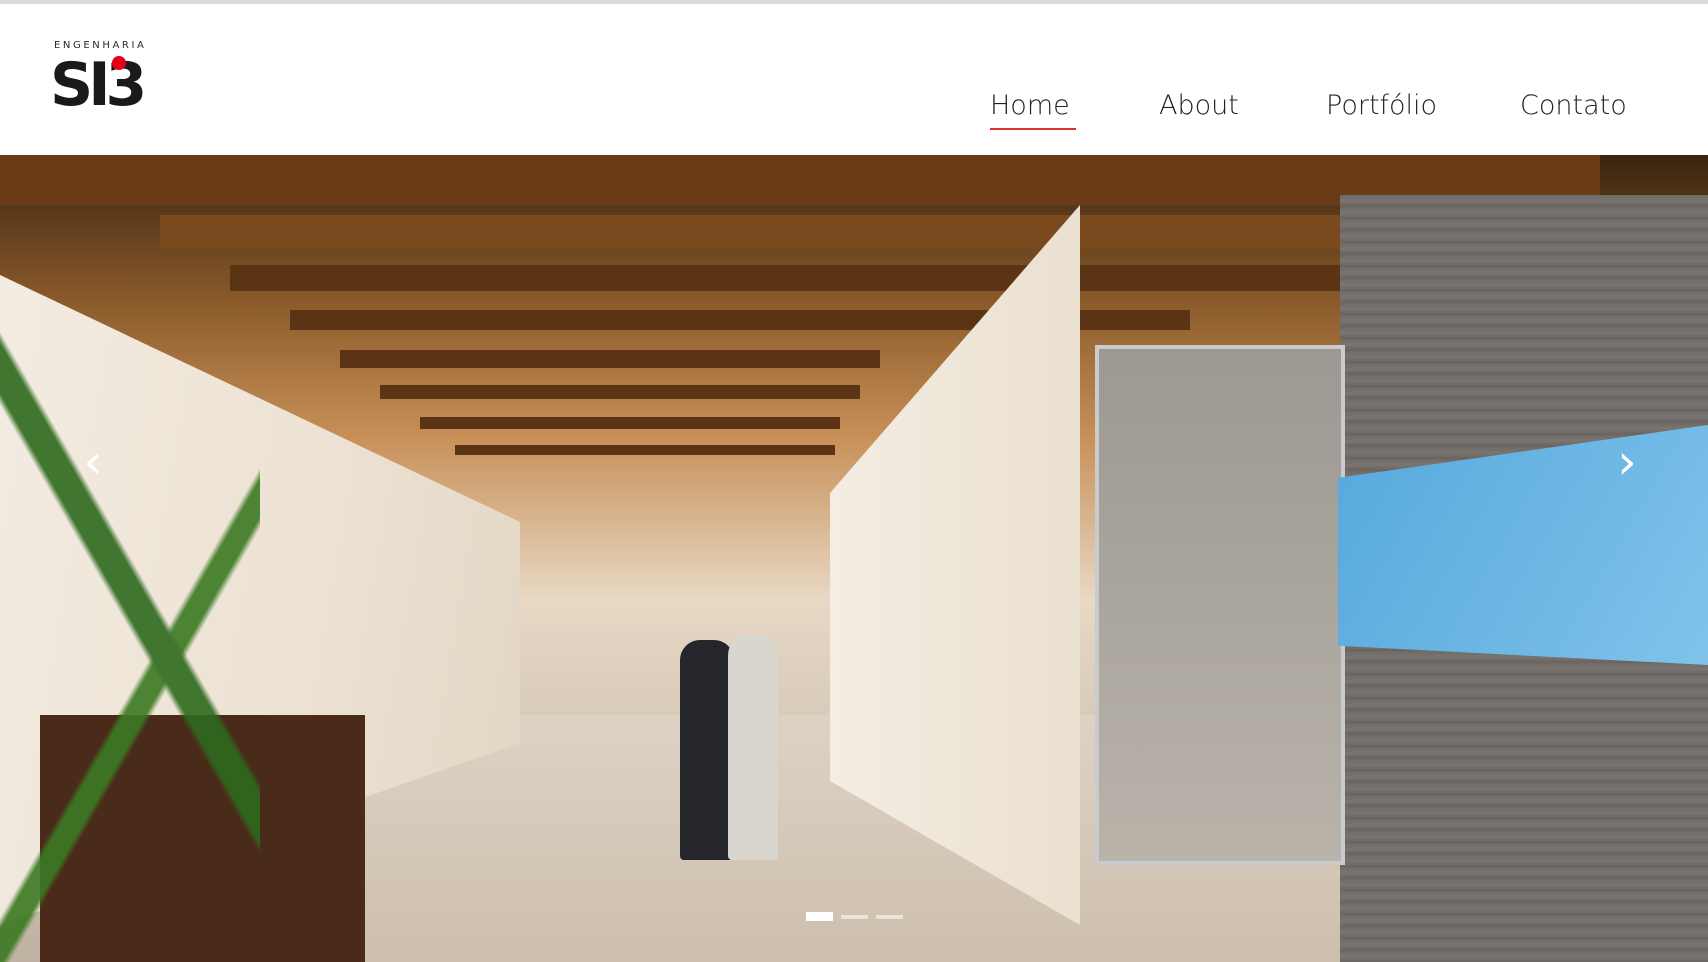  I want to click on slider-pagination, so click(854, 916).